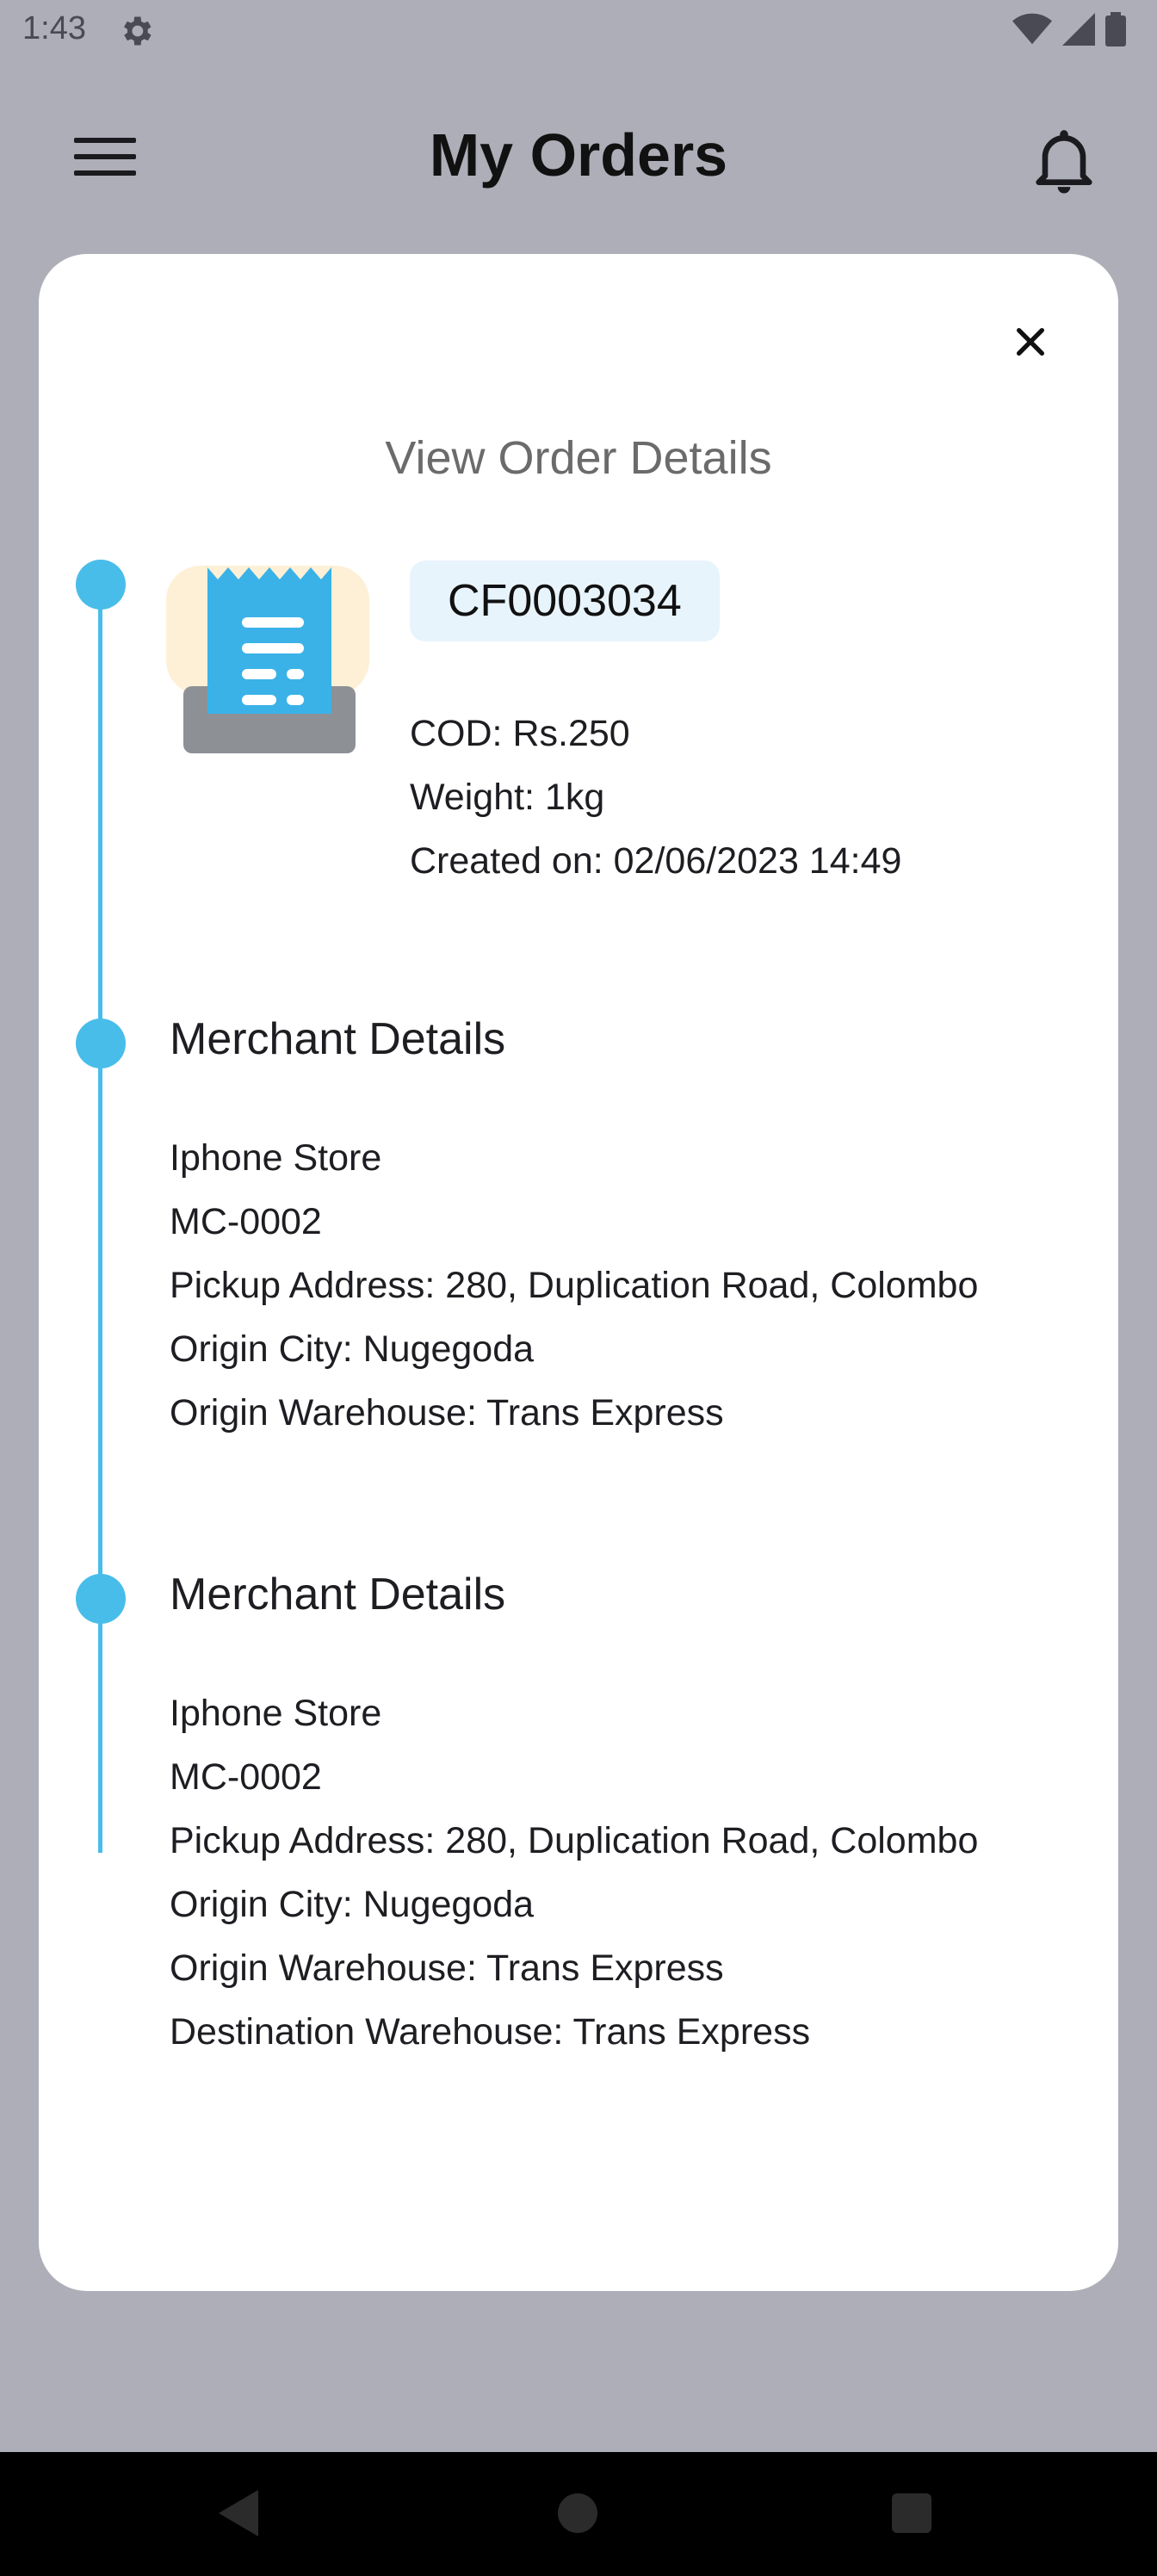  I want to click on section-title-merchant: Merchant Details, so click(338, 1039).